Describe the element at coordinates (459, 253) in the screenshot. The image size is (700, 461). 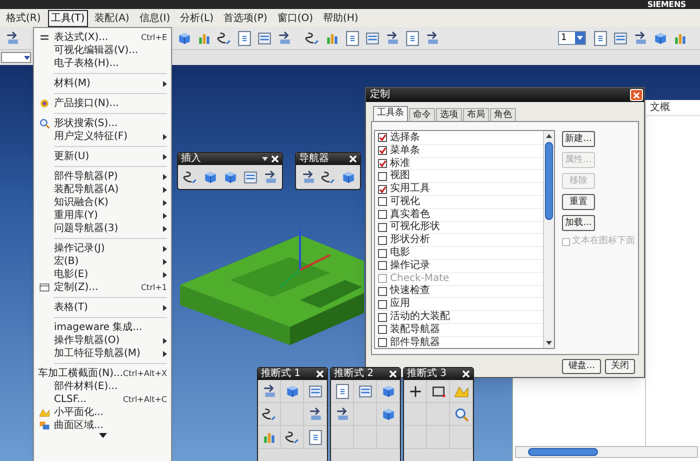
I see `list-item: 电影` at that location.